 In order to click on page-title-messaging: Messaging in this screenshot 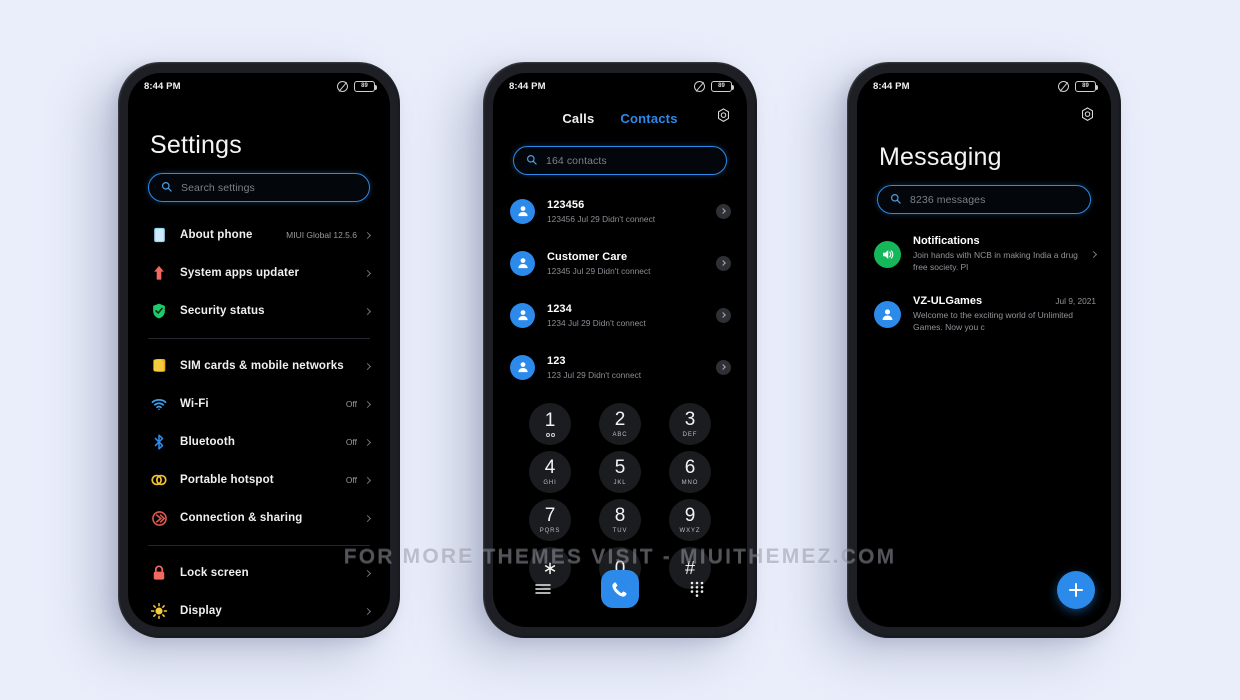, I will do `click(940, 157)`.